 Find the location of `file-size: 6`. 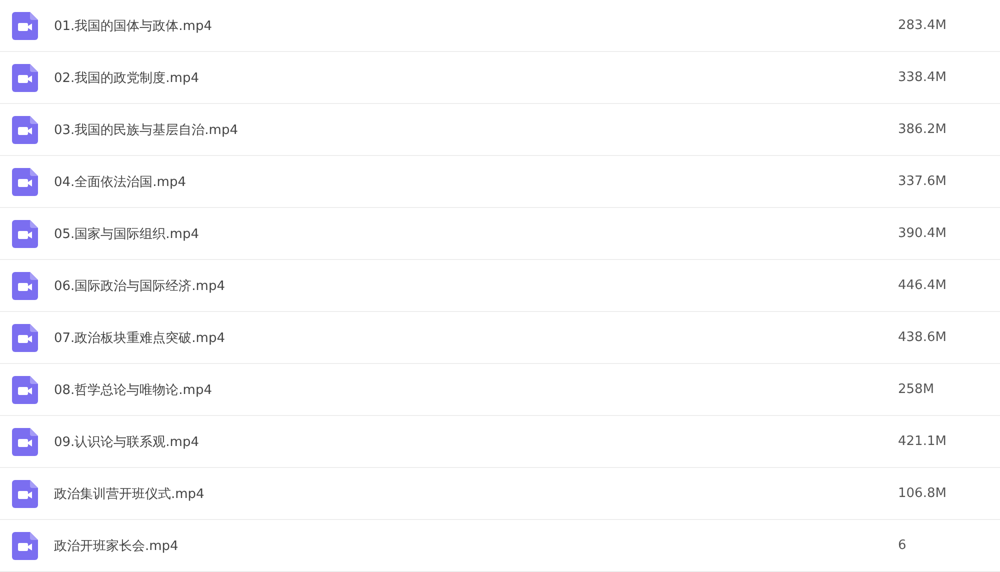

file-size: 6 is located at coordinates (903, 545).